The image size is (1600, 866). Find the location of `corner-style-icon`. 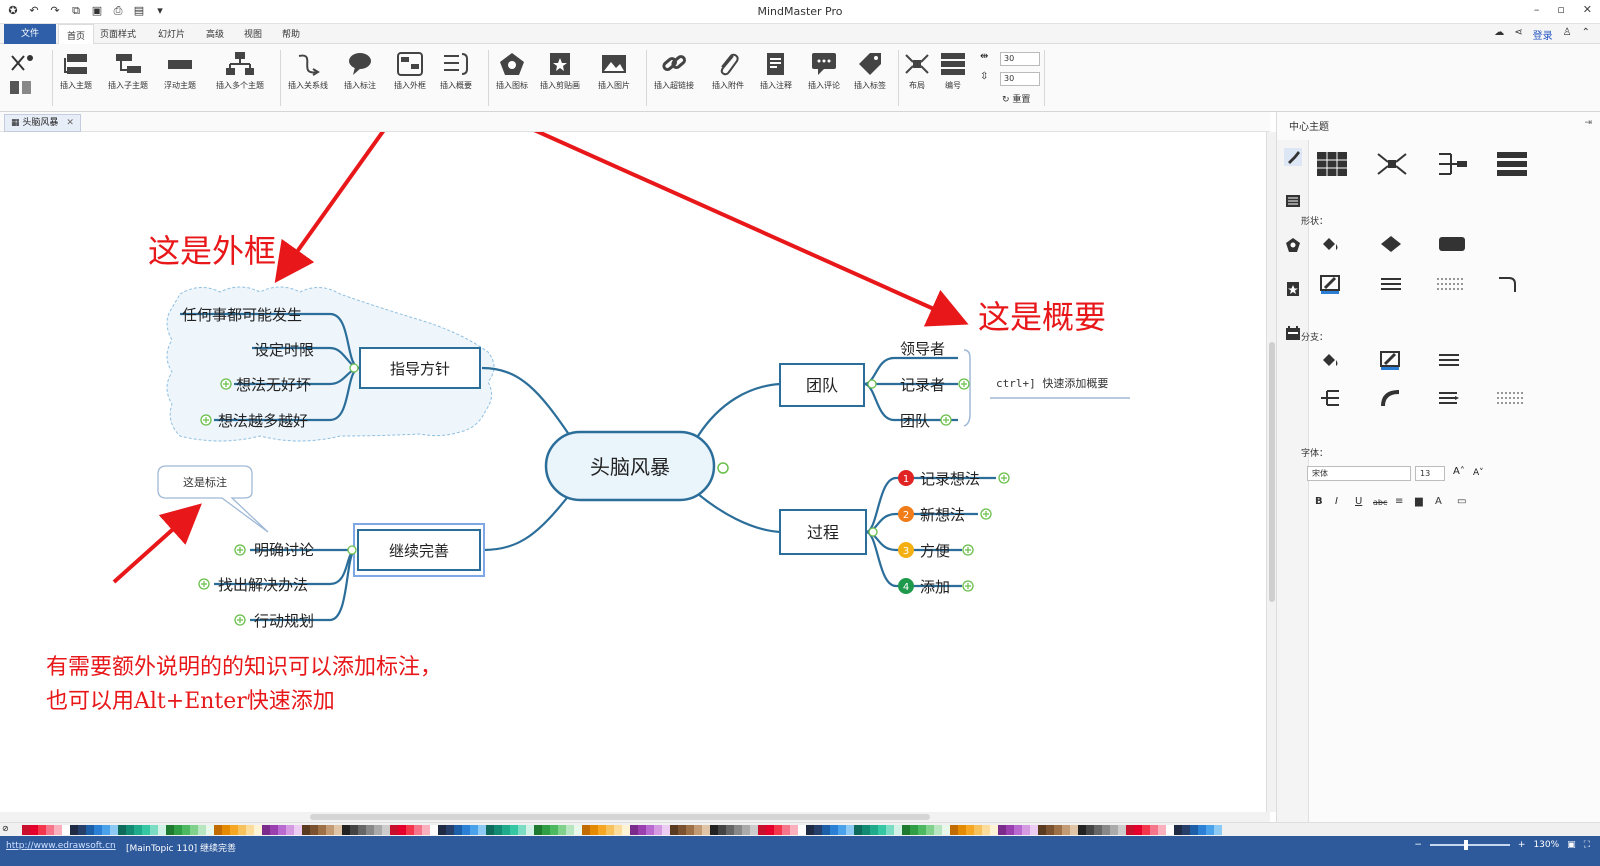

corner-style-icon is located at coordinates (1509, 284).